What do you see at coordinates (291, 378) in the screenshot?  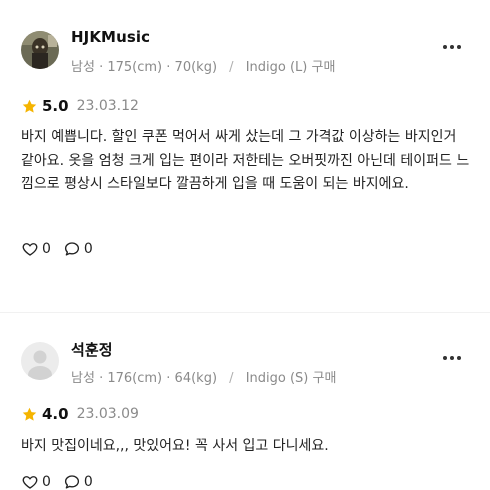 I see `purchase-option: Indigo (S) 구매` at bounding box center [291, 378].